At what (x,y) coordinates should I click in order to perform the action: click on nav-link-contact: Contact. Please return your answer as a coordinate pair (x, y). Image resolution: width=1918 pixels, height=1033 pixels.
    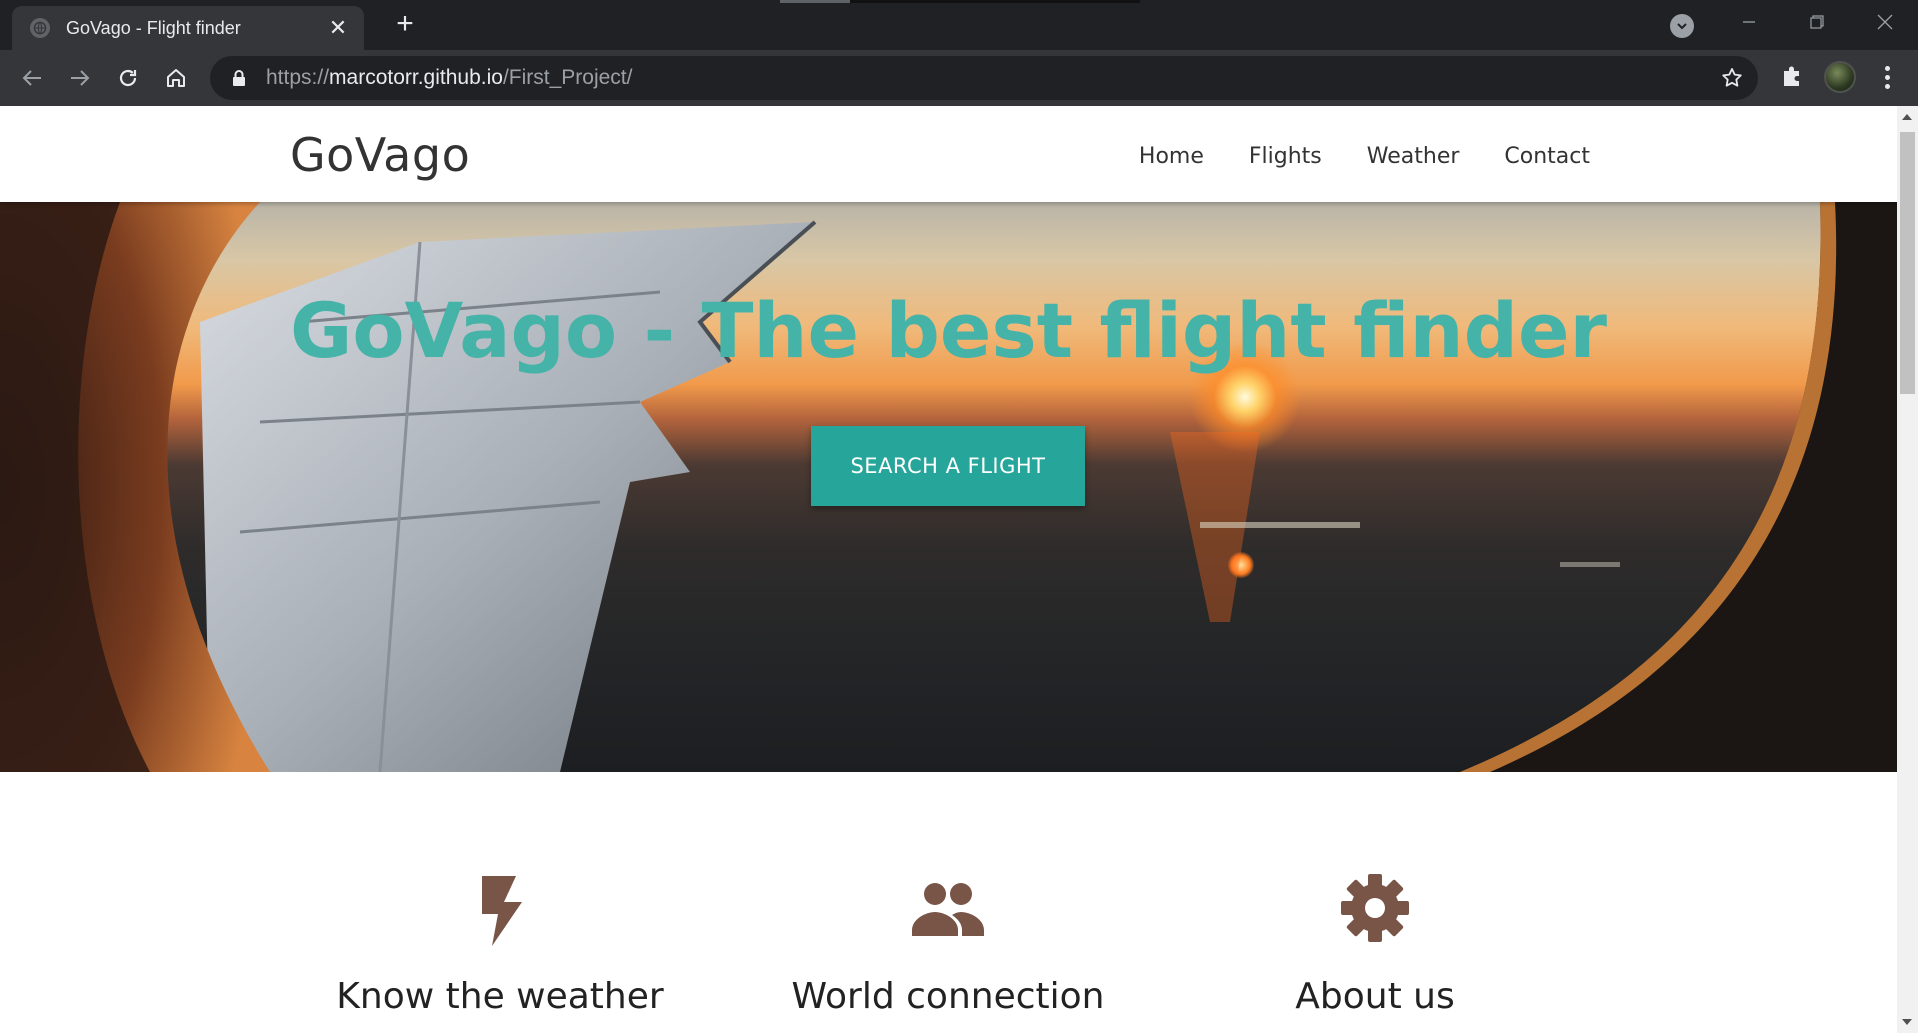
    Looking at the image, I should click on (1547, 156).